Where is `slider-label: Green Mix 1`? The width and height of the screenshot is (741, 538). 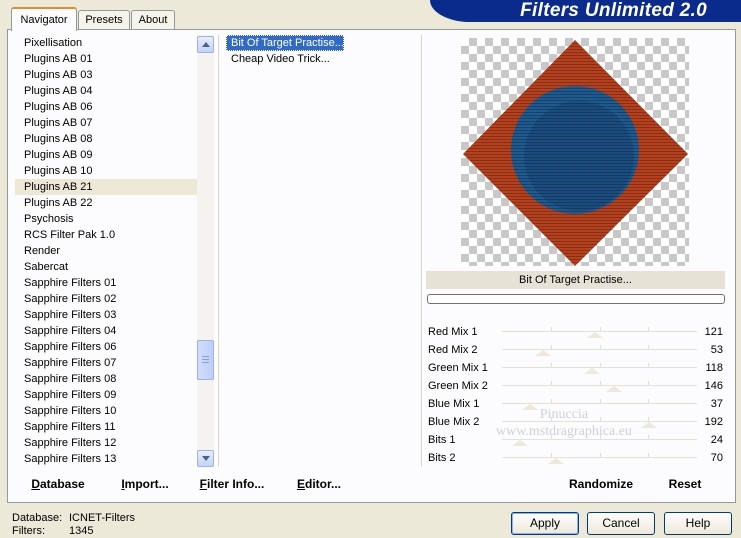
slider-label: Green Mix 1 is located at coordinates (458, 368).